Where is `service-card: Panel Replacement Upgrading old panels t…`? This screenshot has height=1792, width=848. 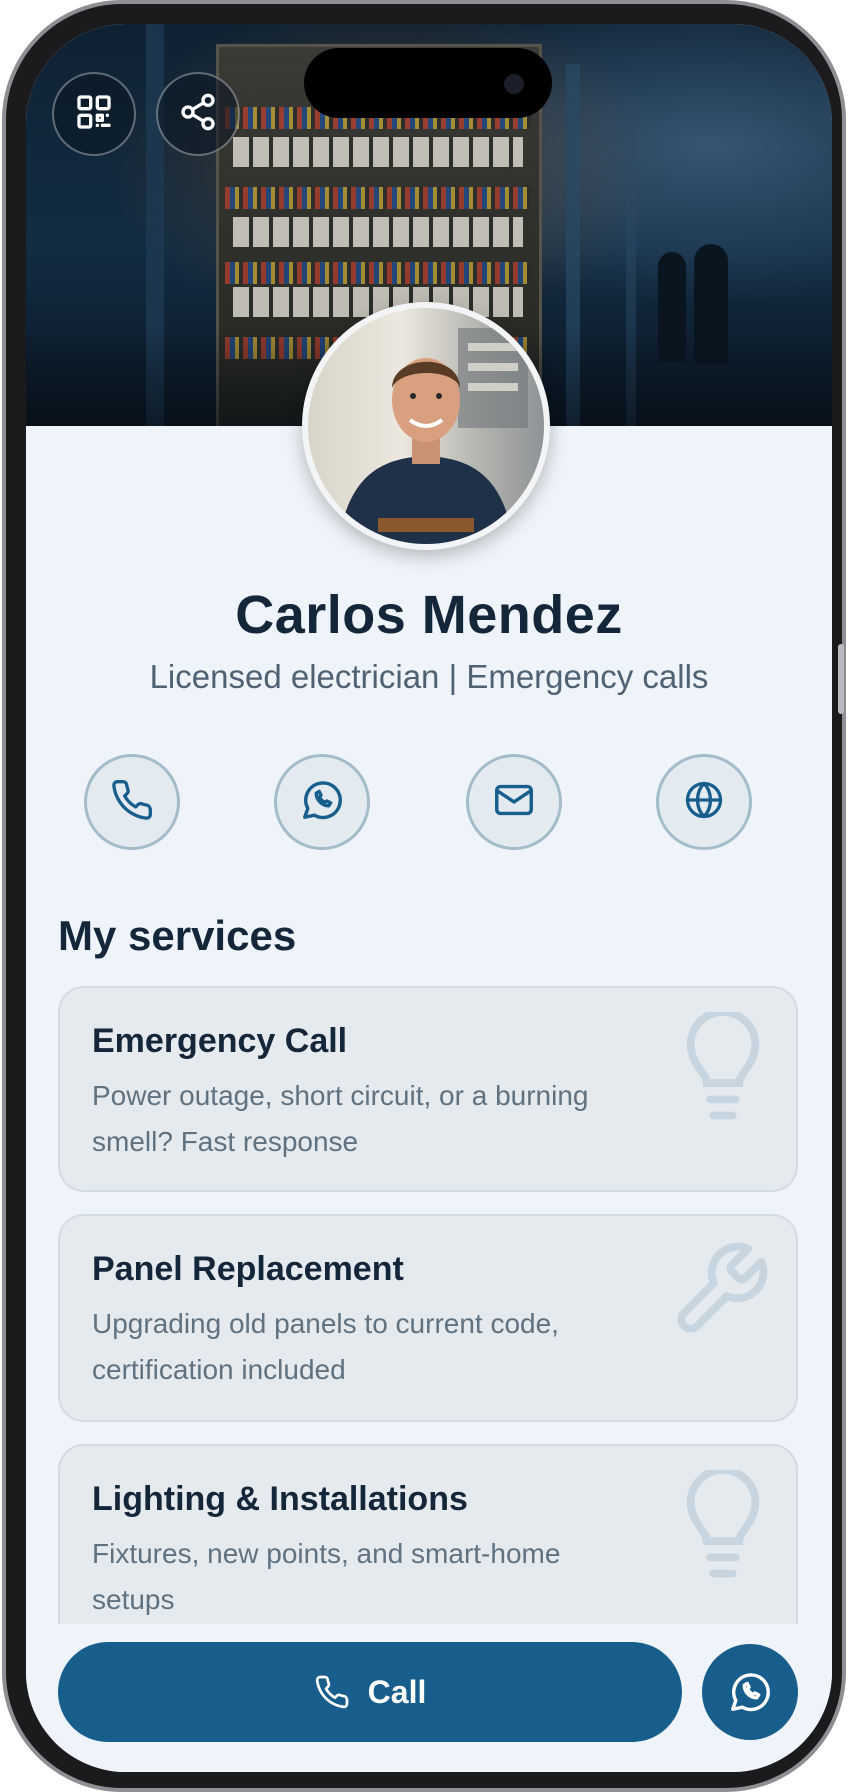
service-card: Panel Replacement Upgrading old panels t… is located at coordinates (428, 1318).